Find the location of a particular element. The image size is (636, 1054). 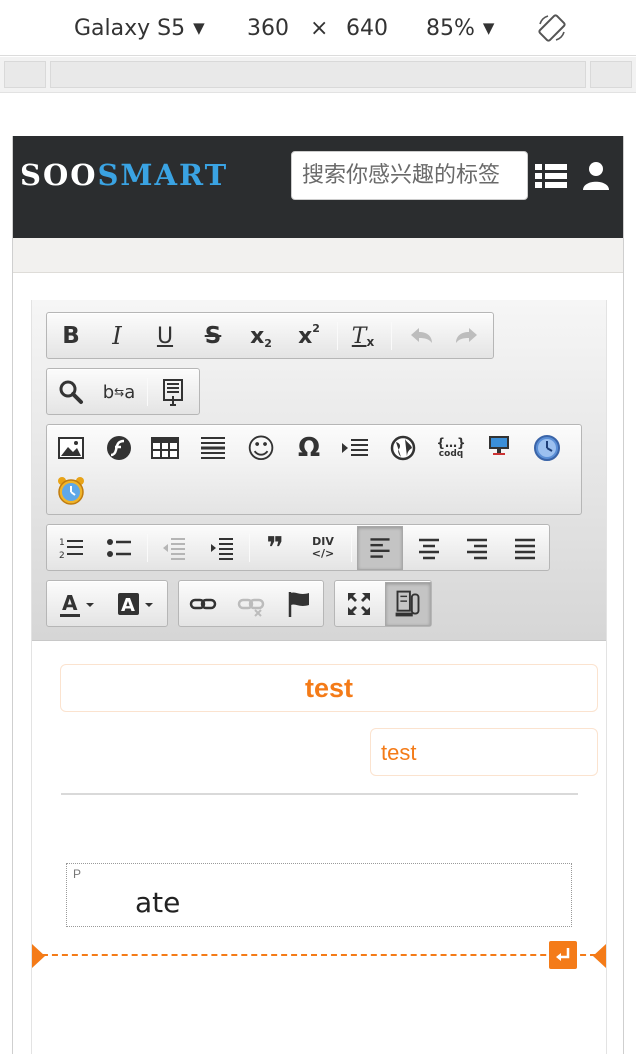

outdent-icon is located at coordinates (173, 548).